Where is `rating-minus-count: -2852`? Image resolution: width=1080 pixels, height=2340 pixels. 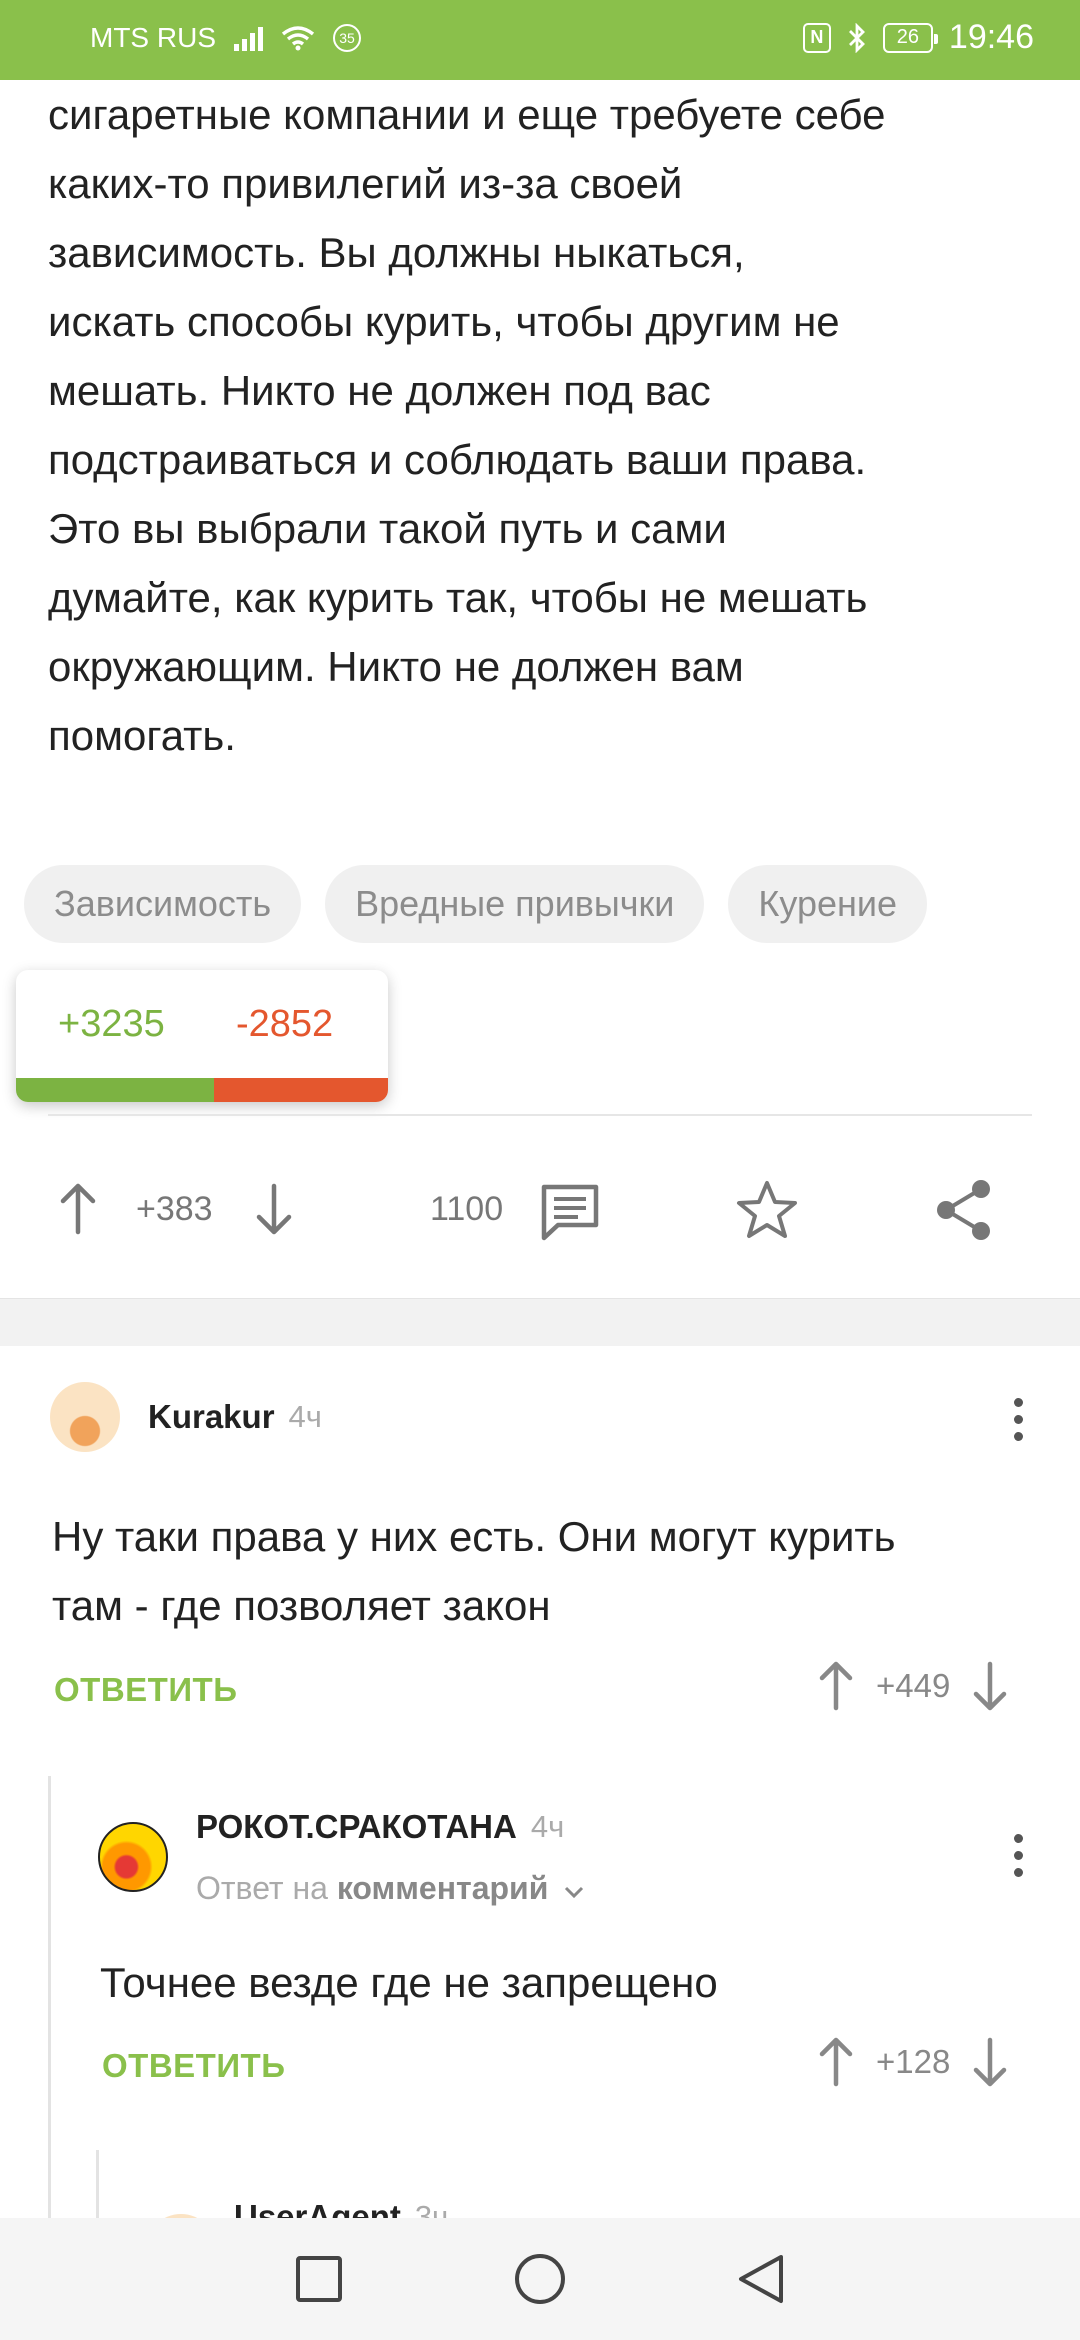
rating-minus-count: -2852 is located at coordinates (285, 1023).